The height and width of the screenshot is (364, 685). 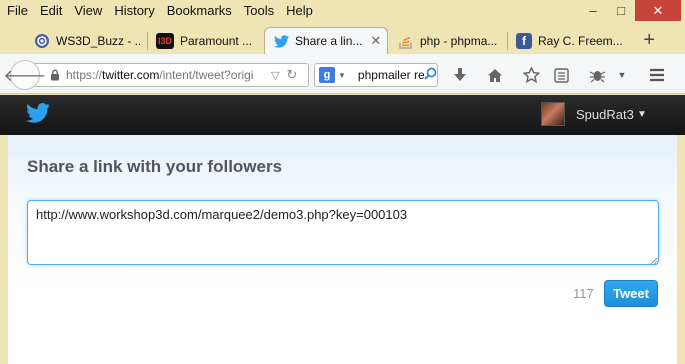 What do you see at coordinates (165, 40) in the screenshot?
I see `paramount-icon: I3D` at bounding box center [165, 40].